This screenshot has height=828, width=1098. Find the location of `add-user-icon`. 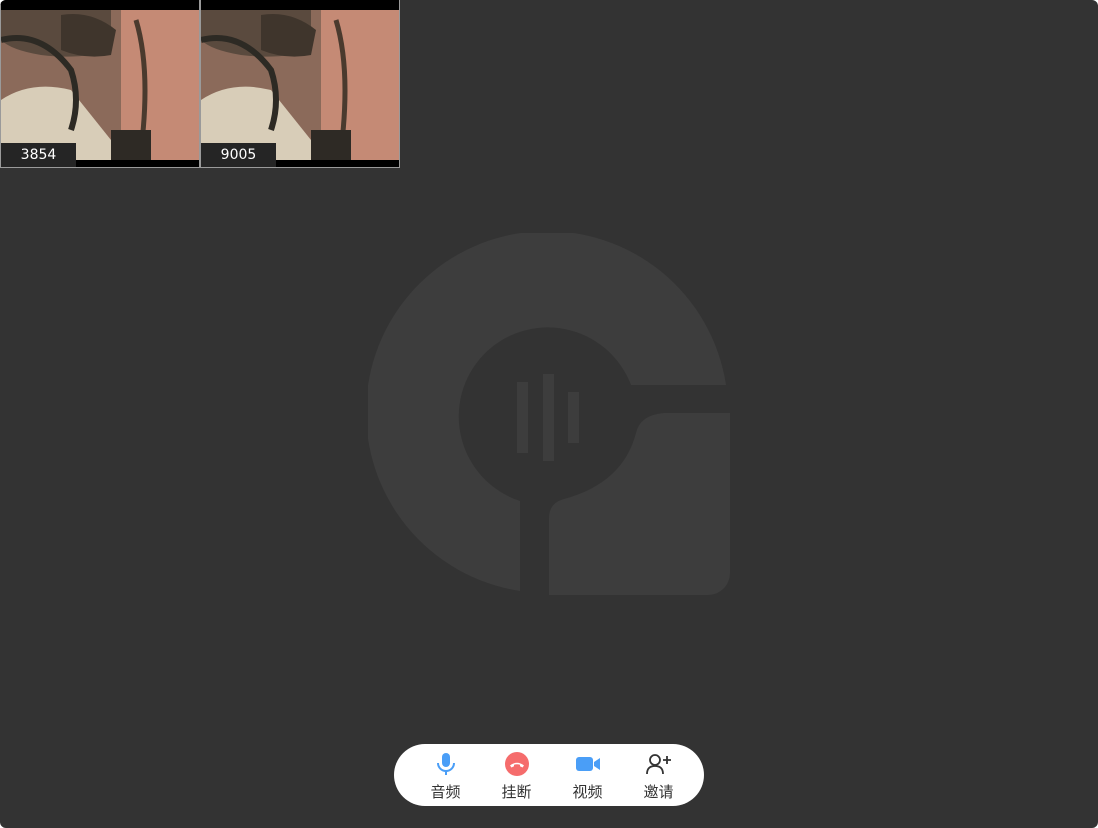

add-user-icon is located at coordinates (658, 764).